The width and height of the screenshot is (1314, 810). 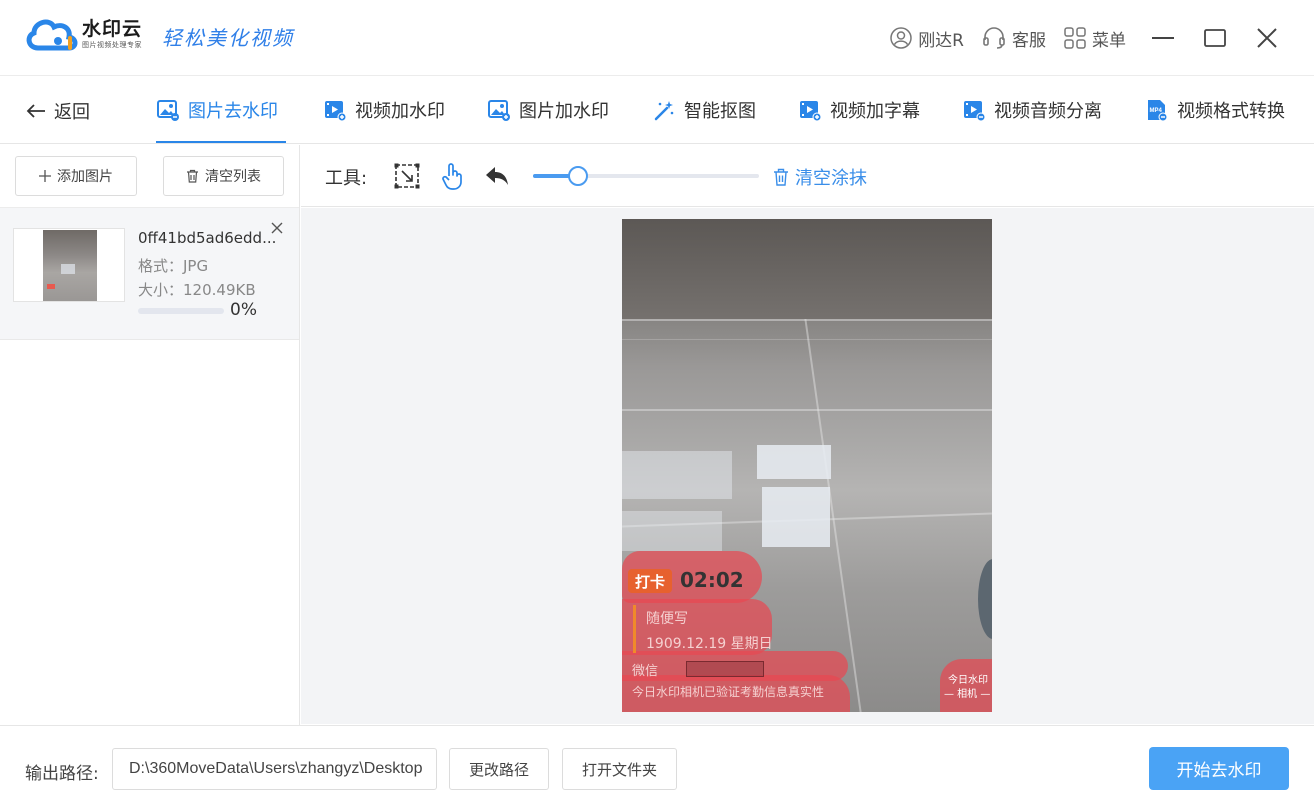 What do you see at coordinates (112, 29) in the screenshot?
I see `app-name: 水印云` at bounding box center [112, 29].